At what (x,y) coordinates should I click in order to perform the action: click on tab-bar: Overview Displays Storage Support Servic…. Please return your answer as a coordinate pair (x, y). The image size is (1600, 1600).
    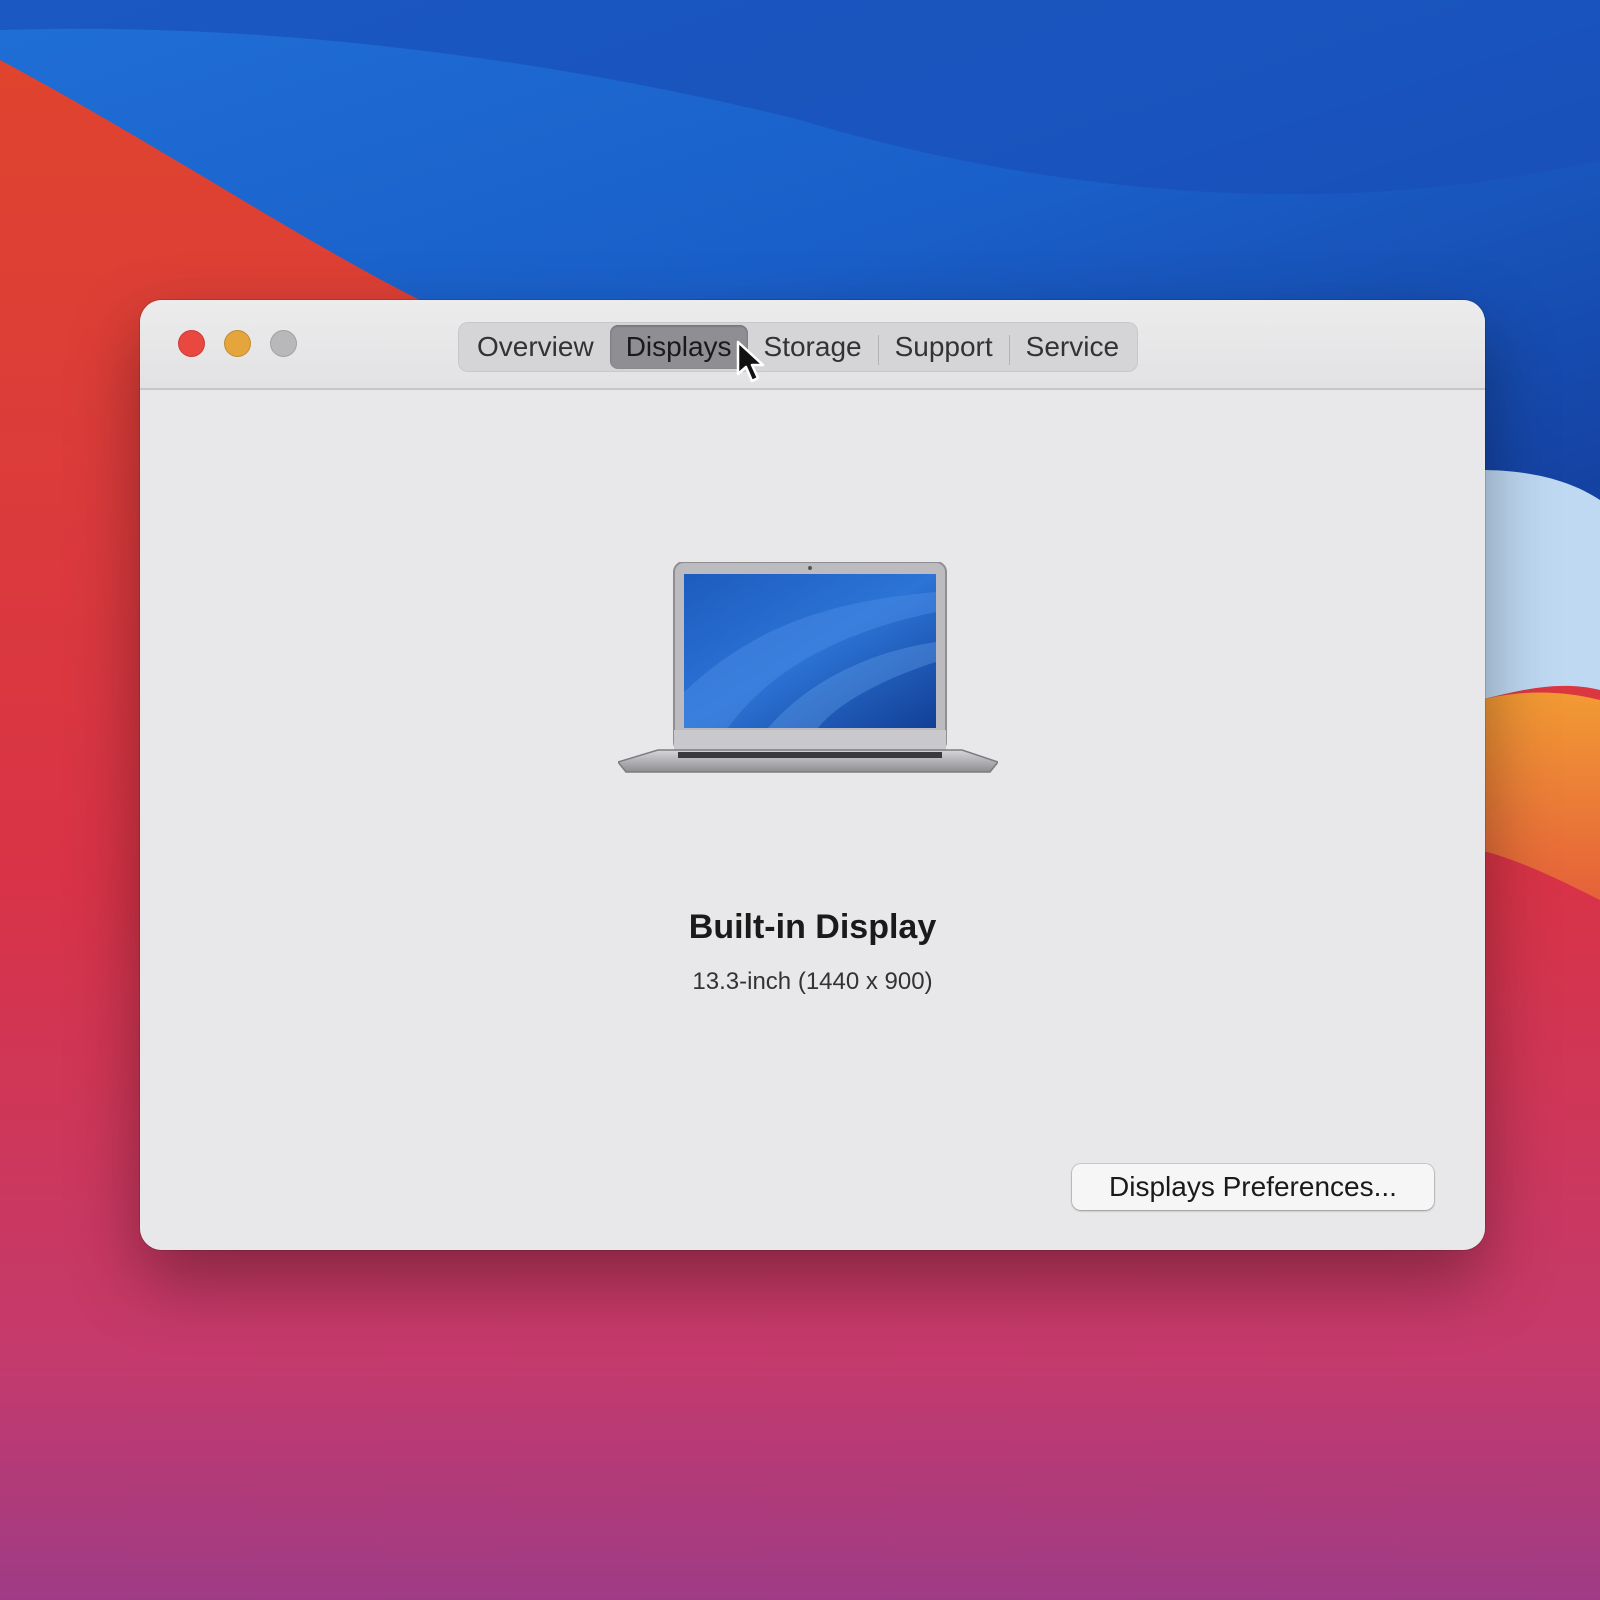
    Looking at the image, I should click on (798, 347).